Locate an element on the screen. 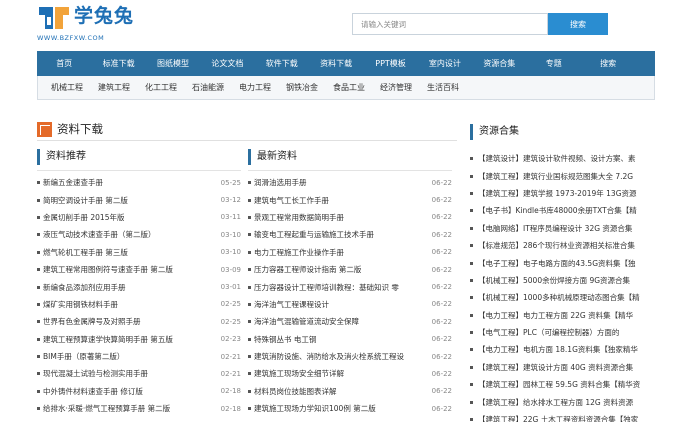 The image size is (690, 422). nav-item-materials: 资料下载 is located at coordinates (336, 63).